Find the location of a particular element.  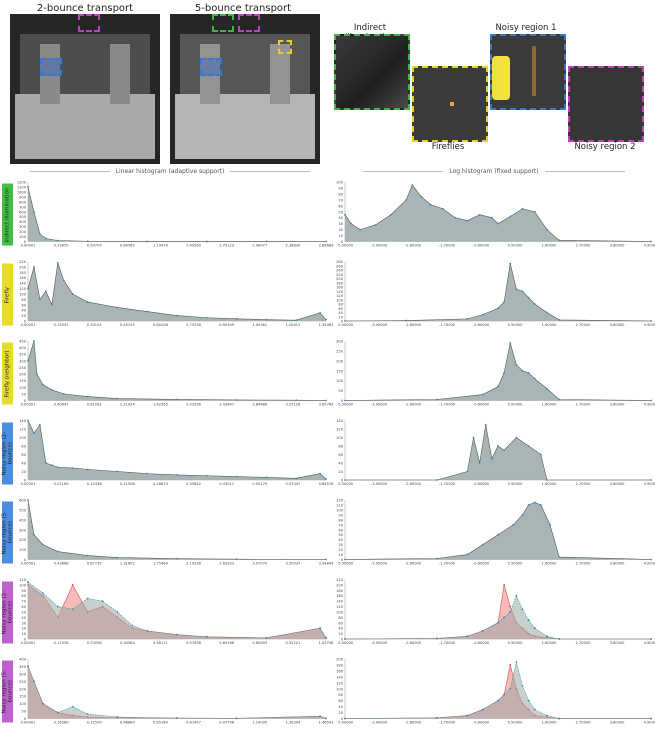

x-tick-label: 0.00001 is located at coordinates (28, 325).